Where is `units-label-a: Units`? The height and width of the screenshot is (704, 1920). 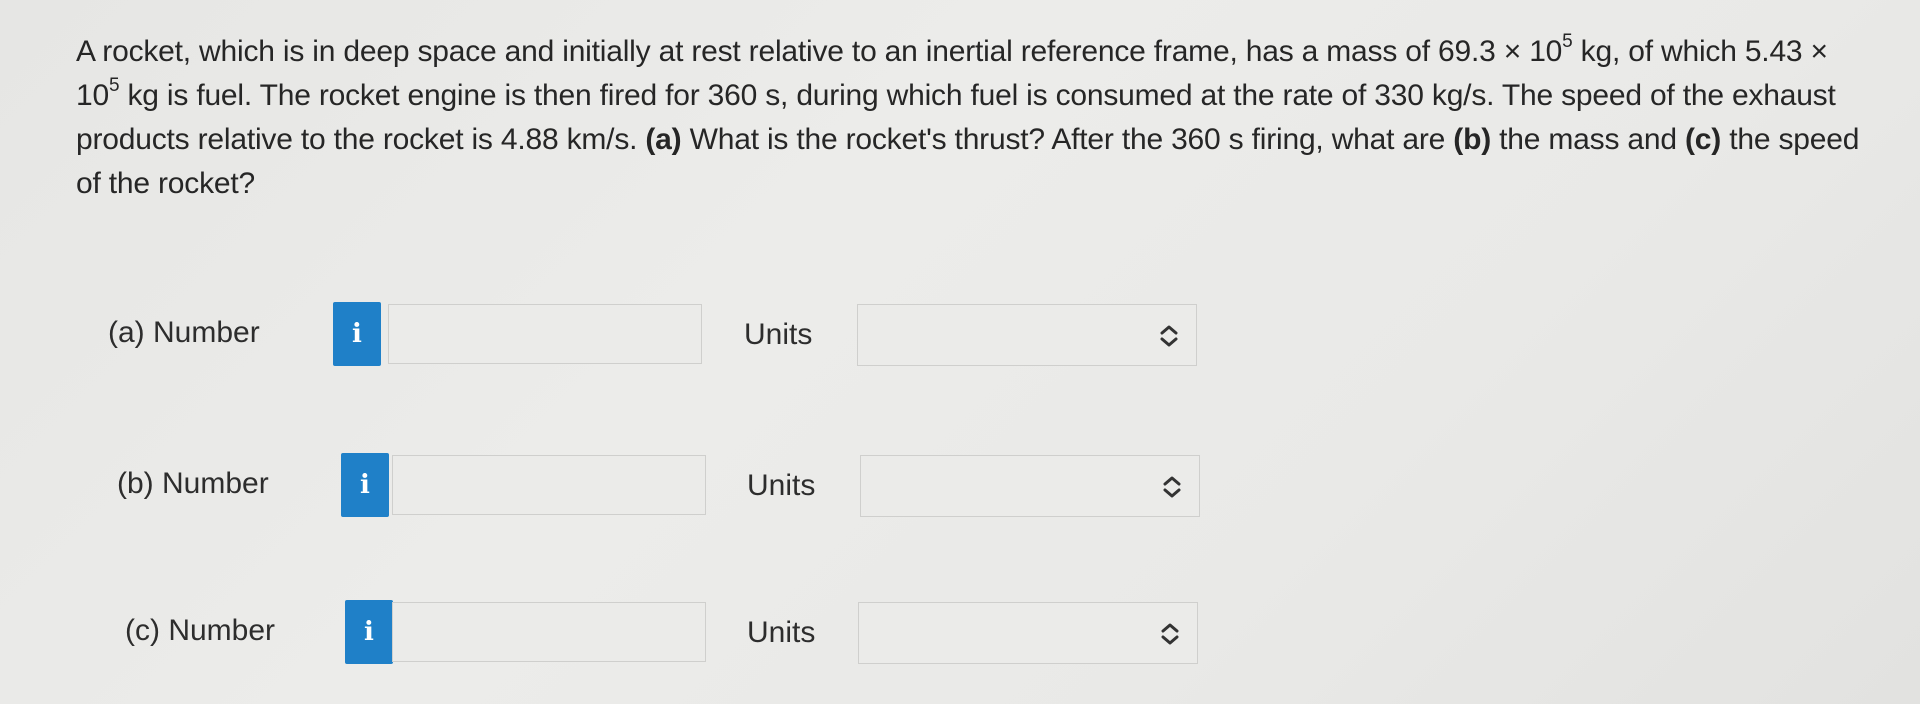
units-label-a: Units is located at coordinates (778, 334).